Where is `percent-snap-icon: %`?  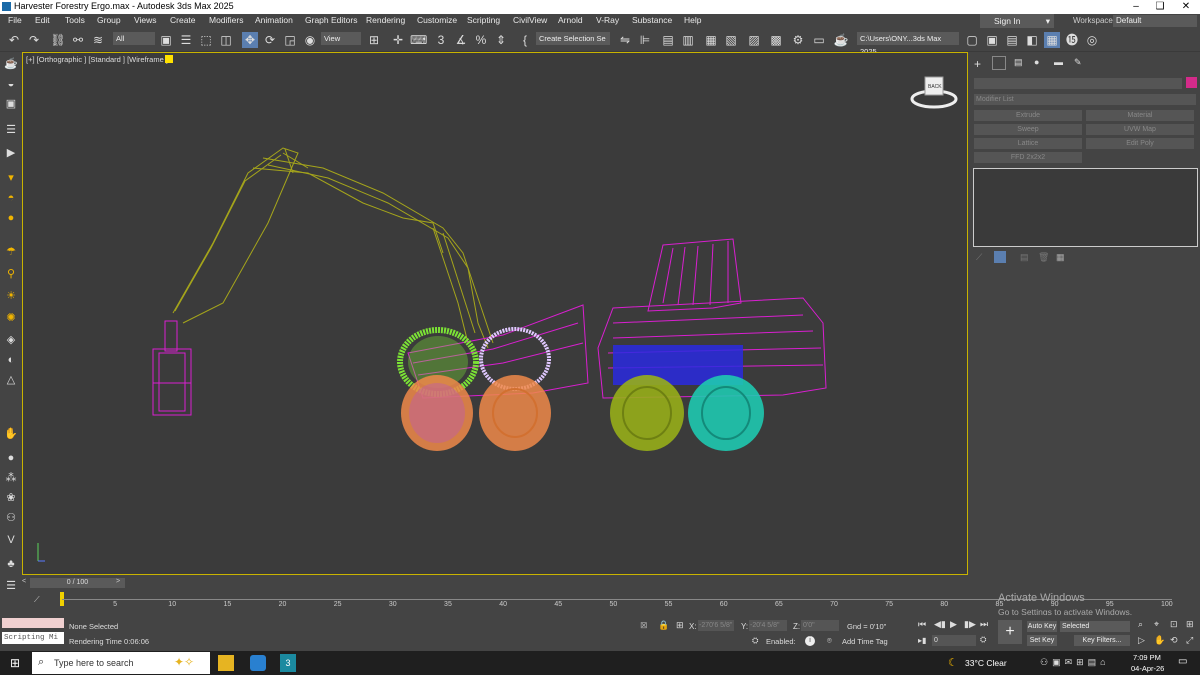 percent-snap-icon: % is located at coordinates (481, 40).